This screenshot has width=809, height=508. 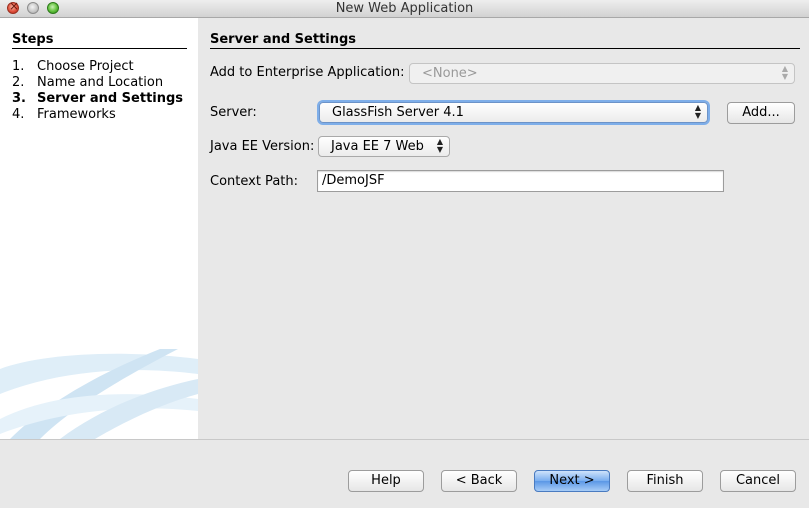 What do you see at coordinates (33, 39) in the screenshot?
I see `steps-heading: Steps` at bounding box center [33, 39].